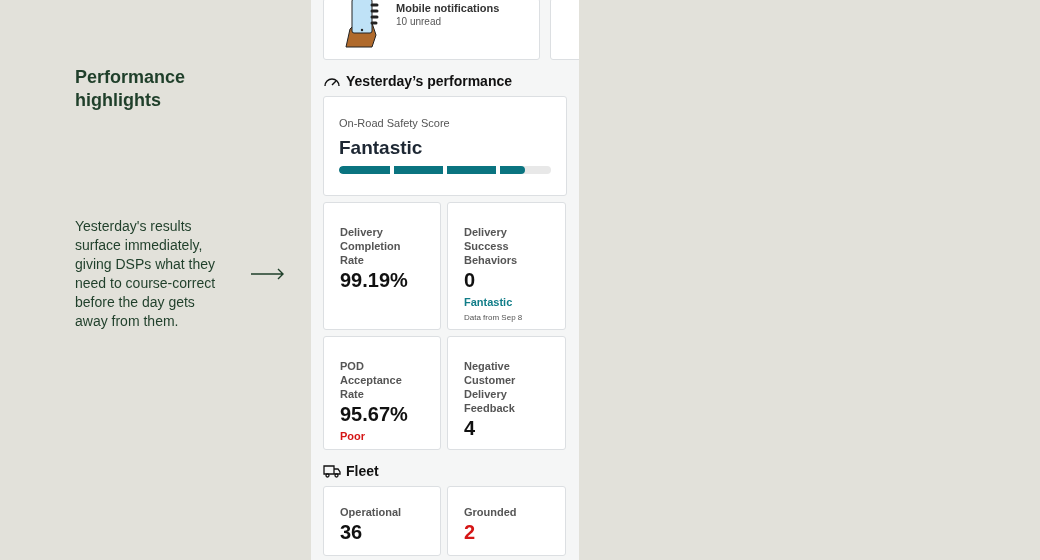 Image resolution: width=1040 pixels, height=560 pixels. I want to click on metric-label: On-Road Safety Score, so click(395, 123).